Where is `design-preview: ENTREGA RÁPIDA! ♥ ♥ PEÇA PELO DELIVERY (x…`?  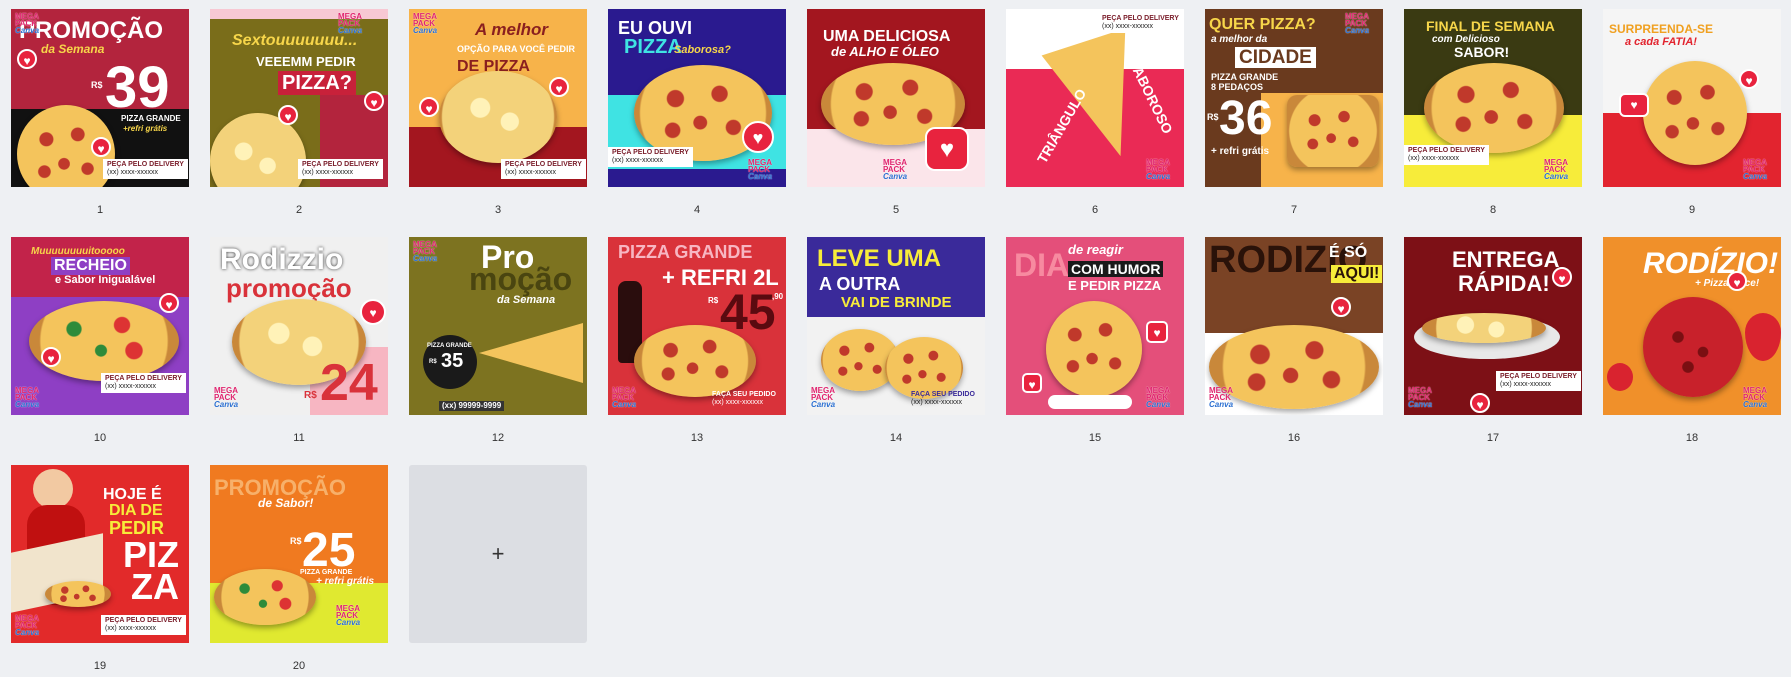
design-preview: ENTREGA RÁPIDA! ♥ ♥ PEÇA PELO DELIVERY (x… is located at coordinates (1493, 326).